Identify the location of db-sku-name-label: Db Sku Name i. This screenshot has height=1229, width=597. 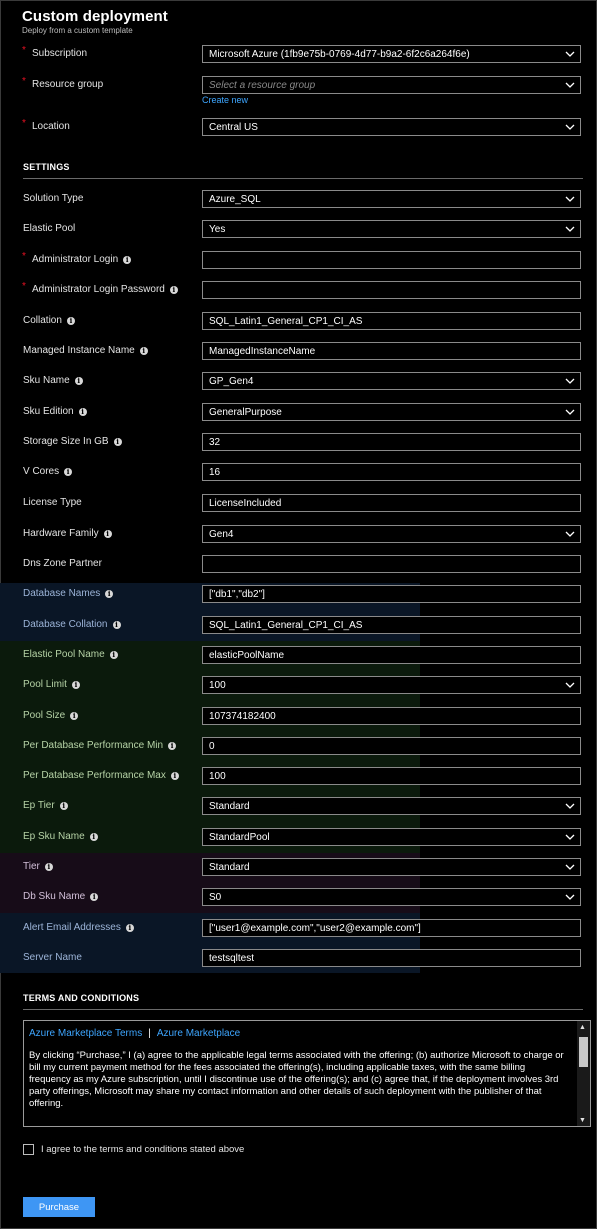
(61, 896).